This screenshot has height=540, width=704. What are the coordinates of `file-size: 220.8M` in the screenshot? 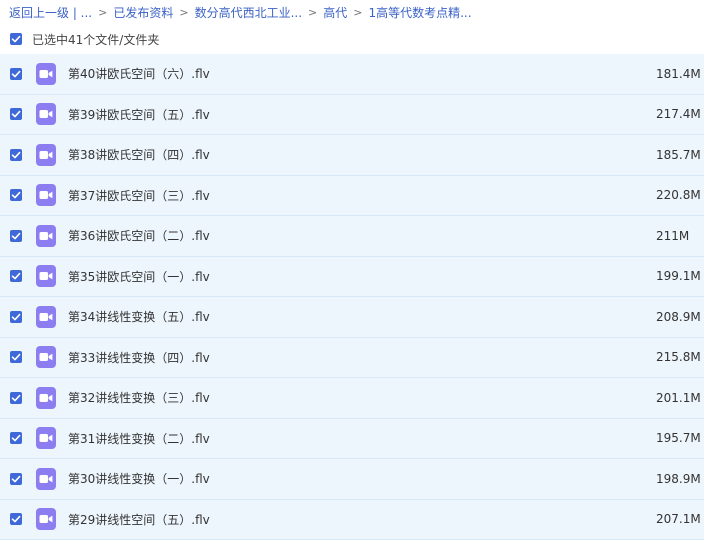 It's located at (678, 195).